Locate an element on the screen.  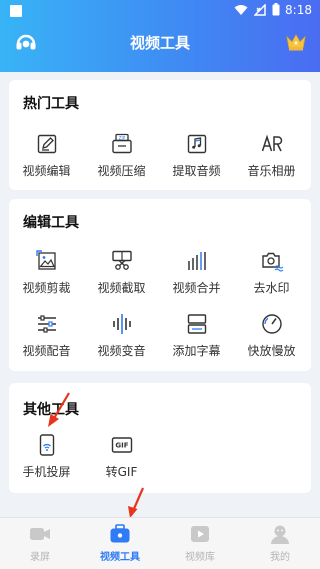
tool-video-compress: ZIP 视频压缩 is located at coordinates (121, 155).